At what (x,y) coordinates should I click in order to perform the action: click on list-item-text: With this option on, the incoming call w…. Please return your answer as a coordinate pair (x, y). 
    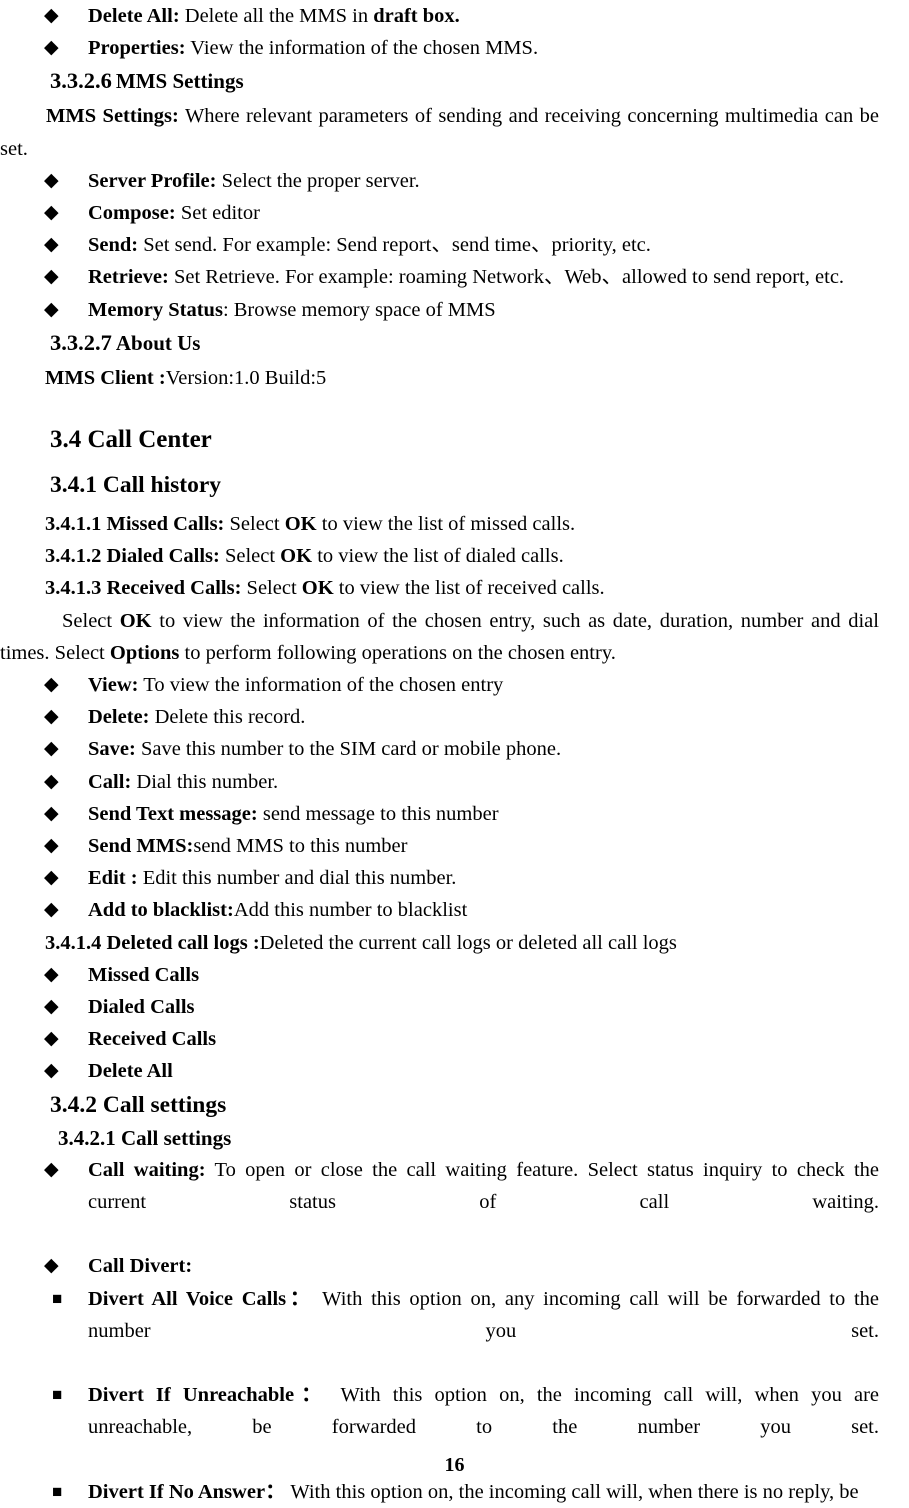
    Looking at the image, I should click on (572, 1491).